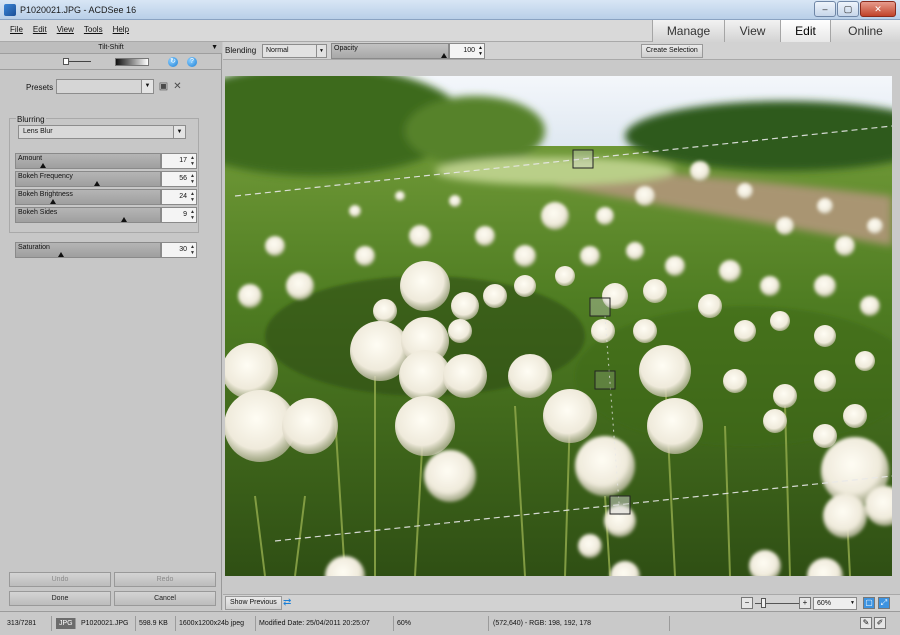 Image resolution: width=900 pixels, height=635 pixels. I want to click on saturation-slider: Saturation 30 ▲ ▼, so click(106, 250).